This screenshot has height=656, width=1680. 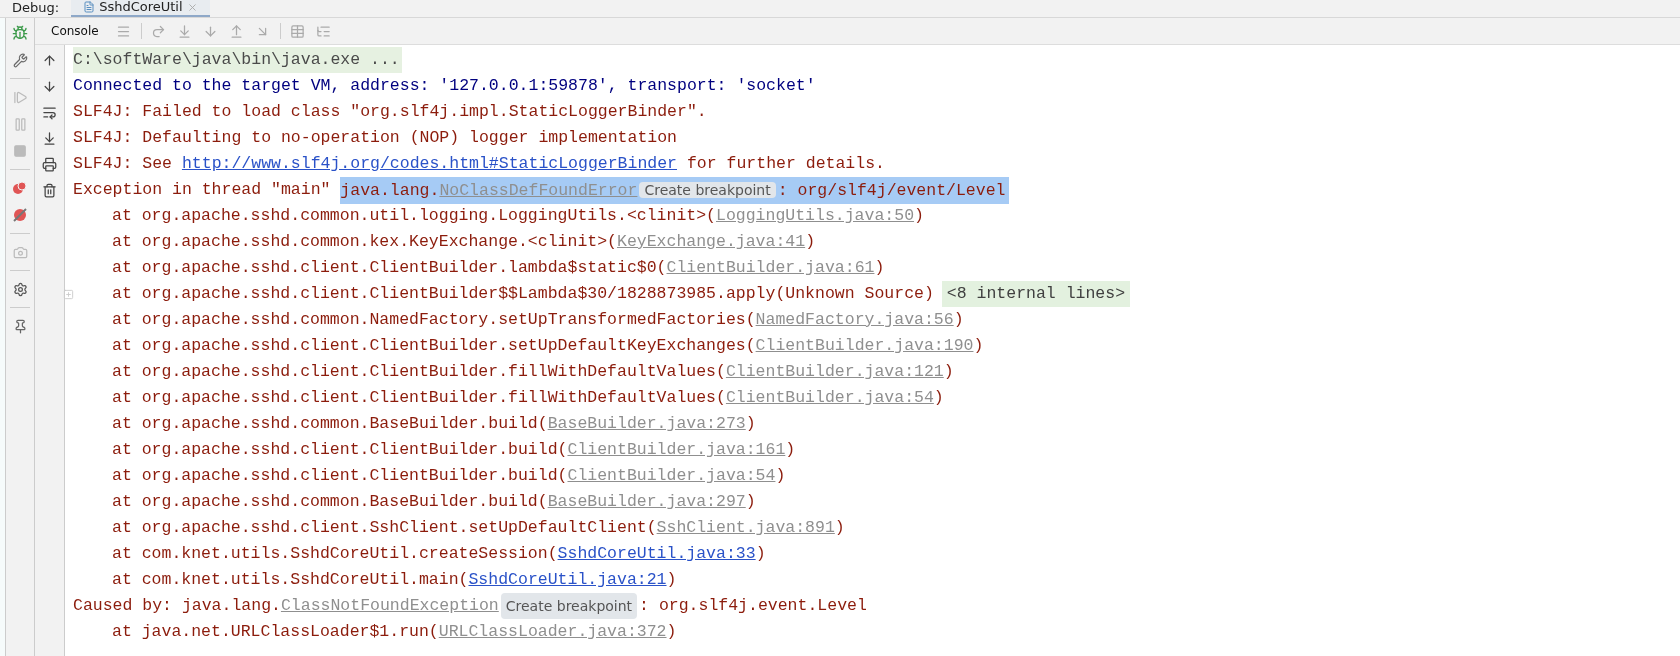 I want to click on bug-icon, so click(x=20, y=33).